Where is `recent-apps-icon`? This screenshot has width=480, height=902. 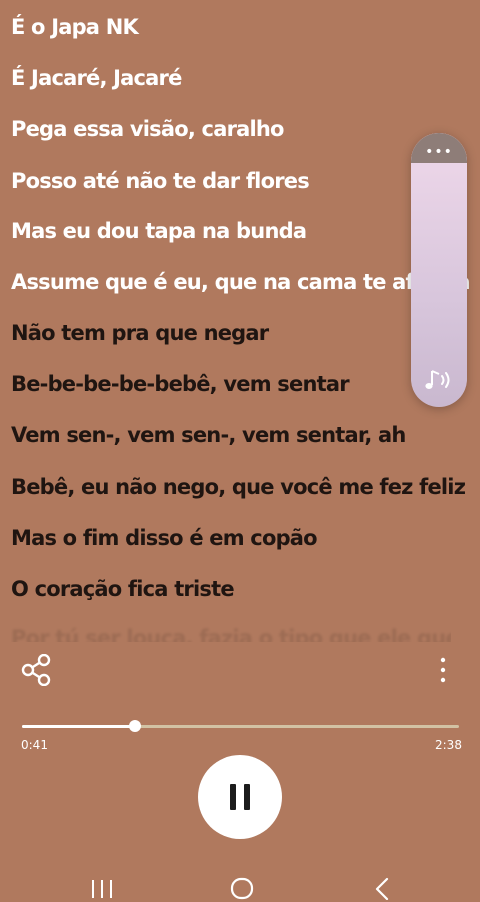 recent-apps-icon is located at coordinates (102, 887).